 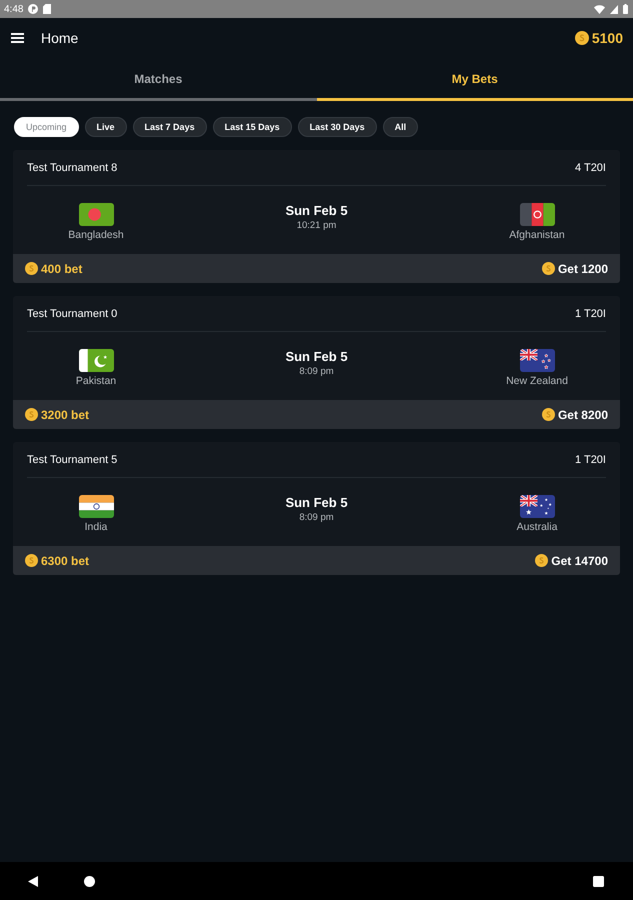 I want to click on match-number: 4 T20I, so click(x=590, y=168).